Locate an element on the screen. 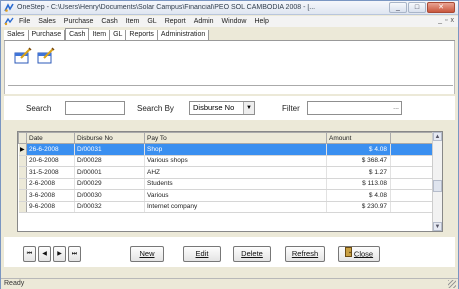 The width and height of the screenshot is (459, 289). table-row: 3-6-2008 D/00030 Various $ 4.08 is located at coordinates (230, 195).